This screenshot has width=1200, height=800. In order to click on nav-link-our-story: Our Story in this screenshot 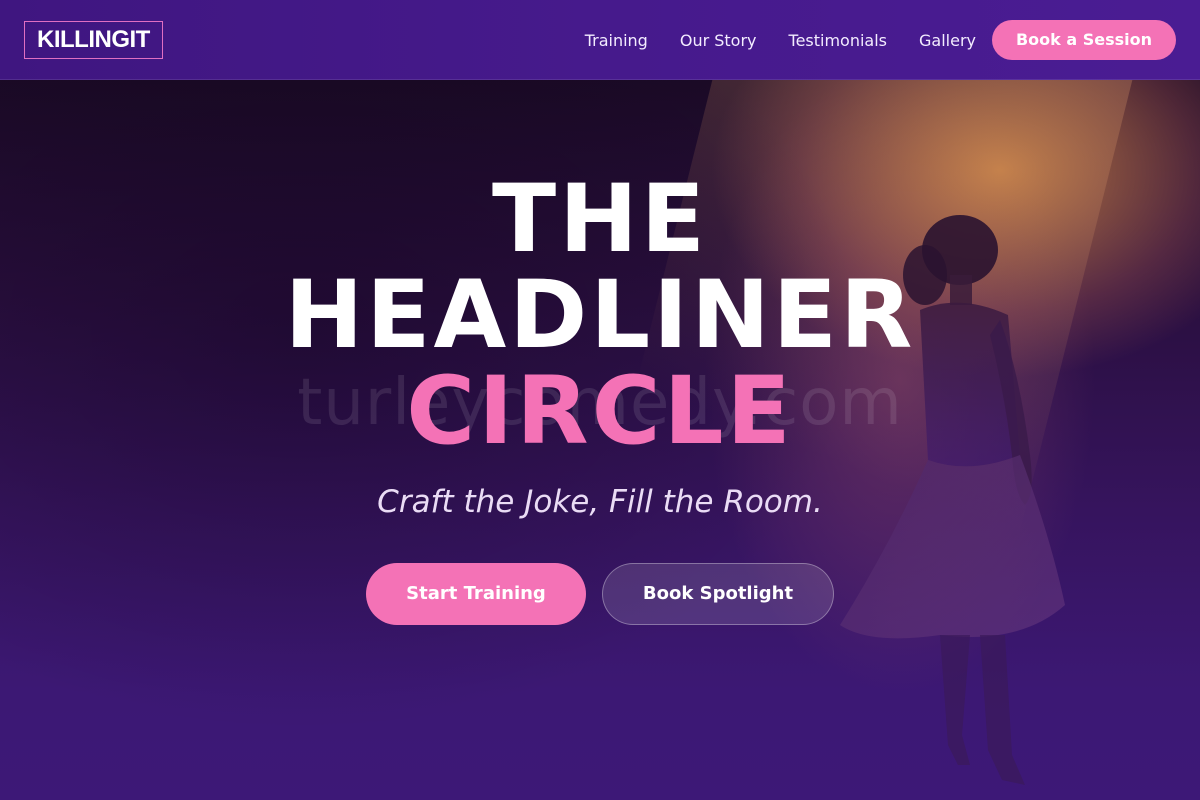, I will do `click(718, 40)`.